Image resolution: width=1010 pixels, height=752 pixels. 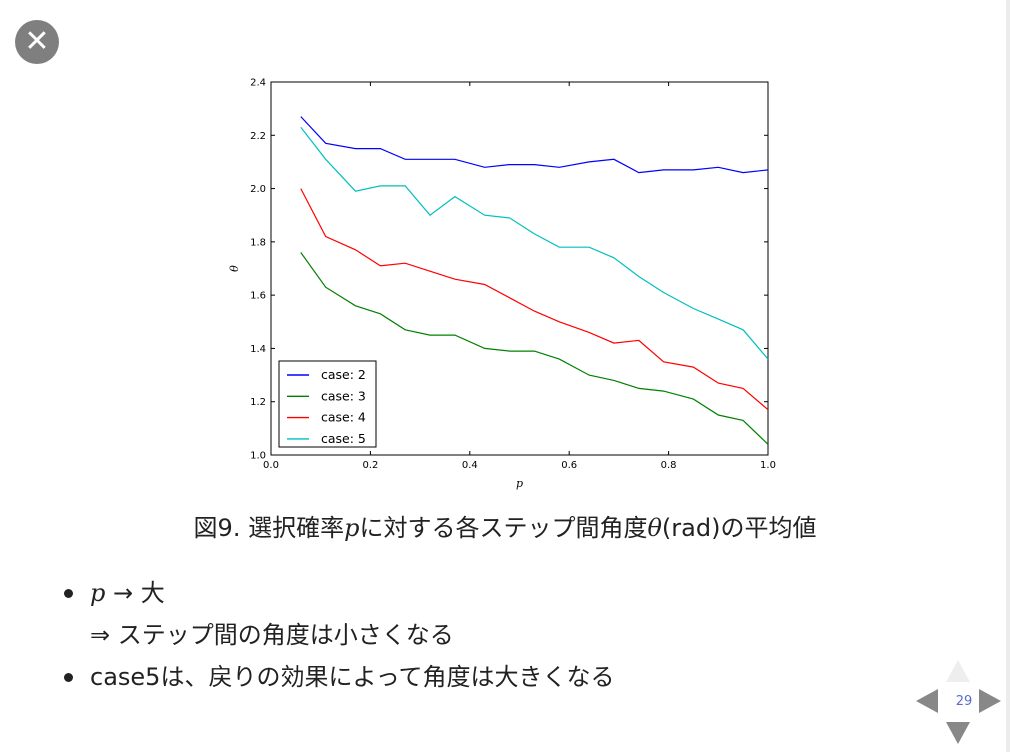 I want to click on caption-middle: に対する各ステップ間角度, so click(x=503, y=528).